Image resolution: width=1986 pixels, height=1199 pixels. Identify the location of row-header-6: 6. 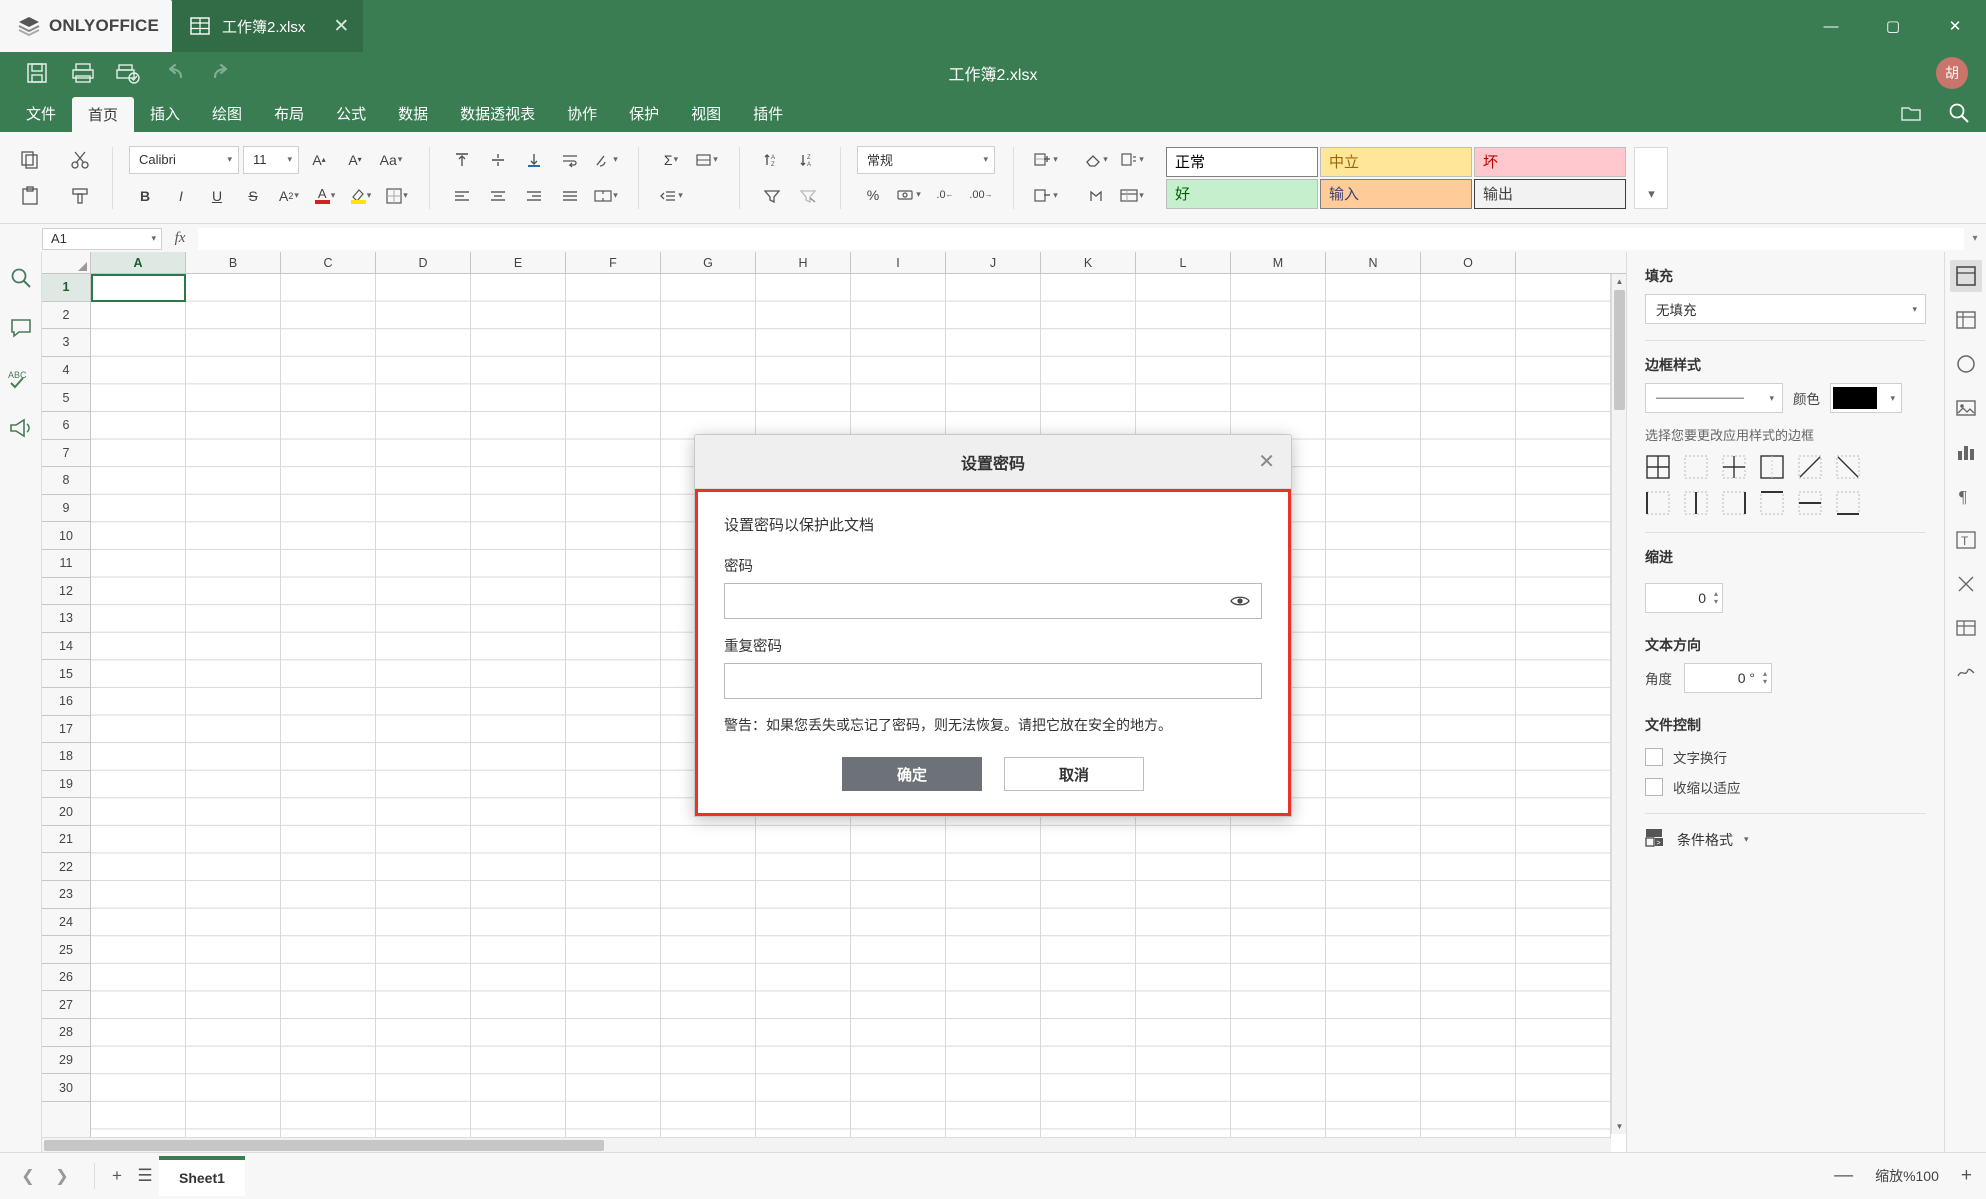
(66, 426).